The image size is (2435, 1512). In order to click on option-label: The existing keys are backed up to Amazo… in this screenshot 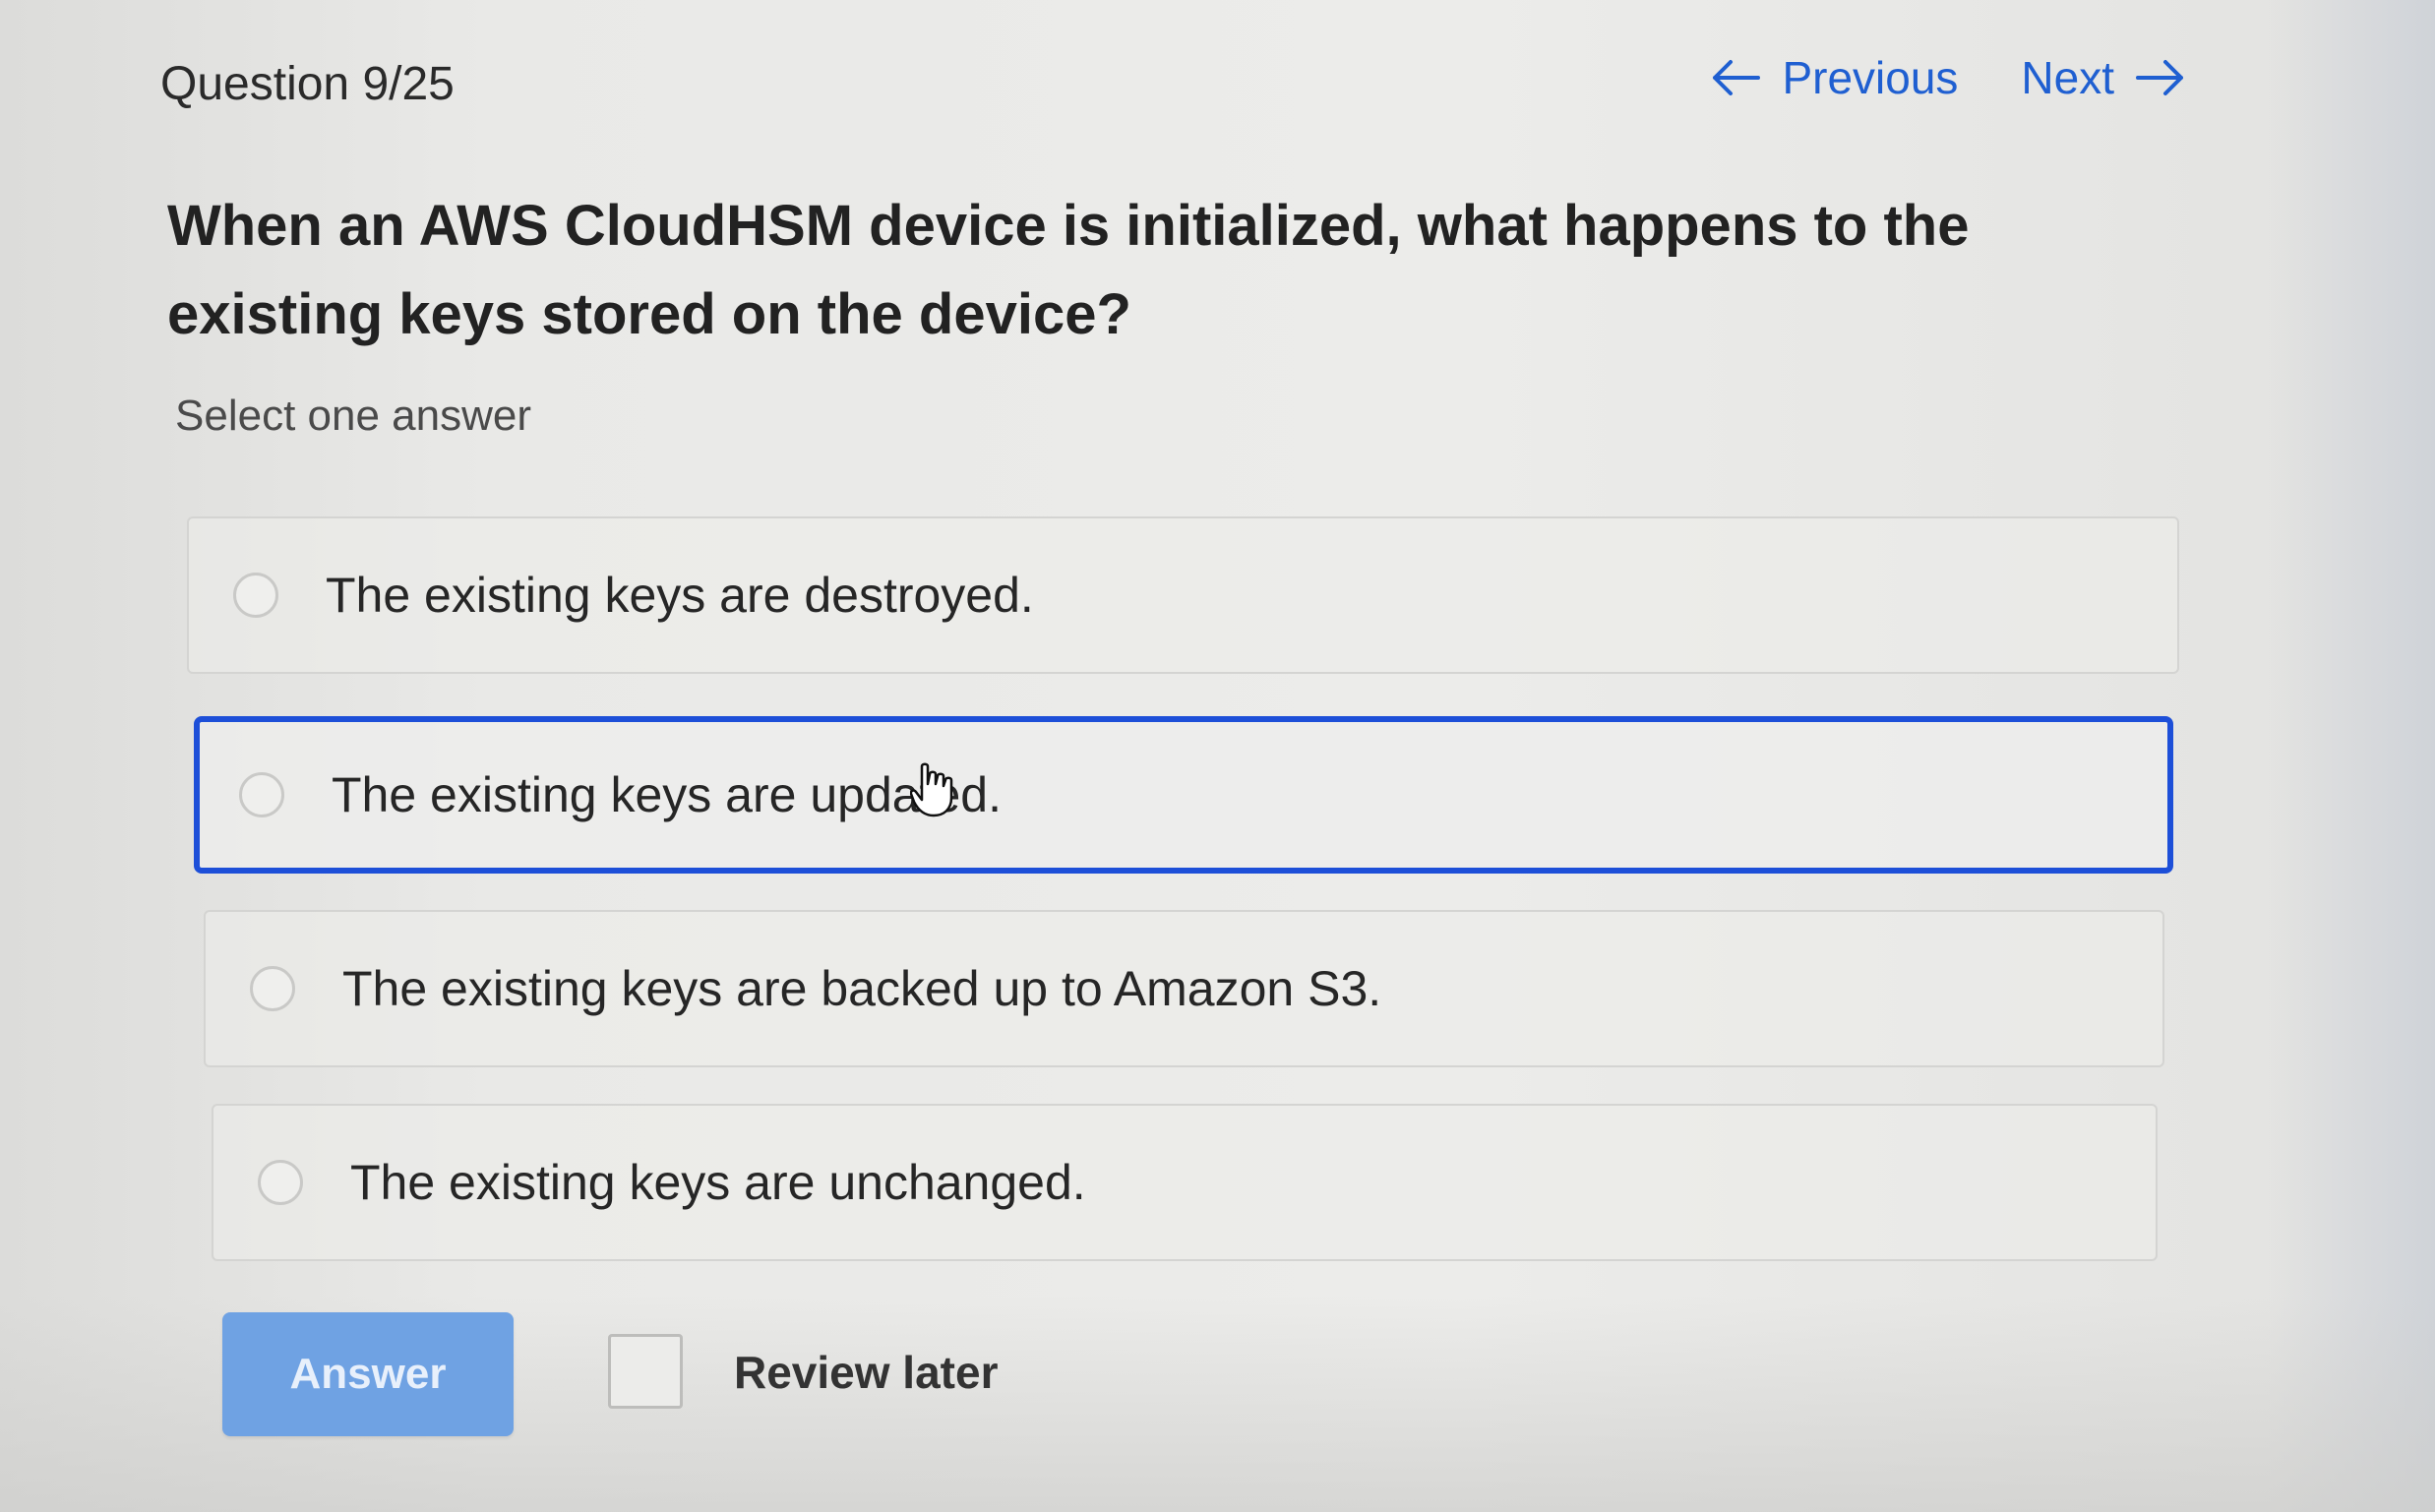, I will do `click(862, 989)`.